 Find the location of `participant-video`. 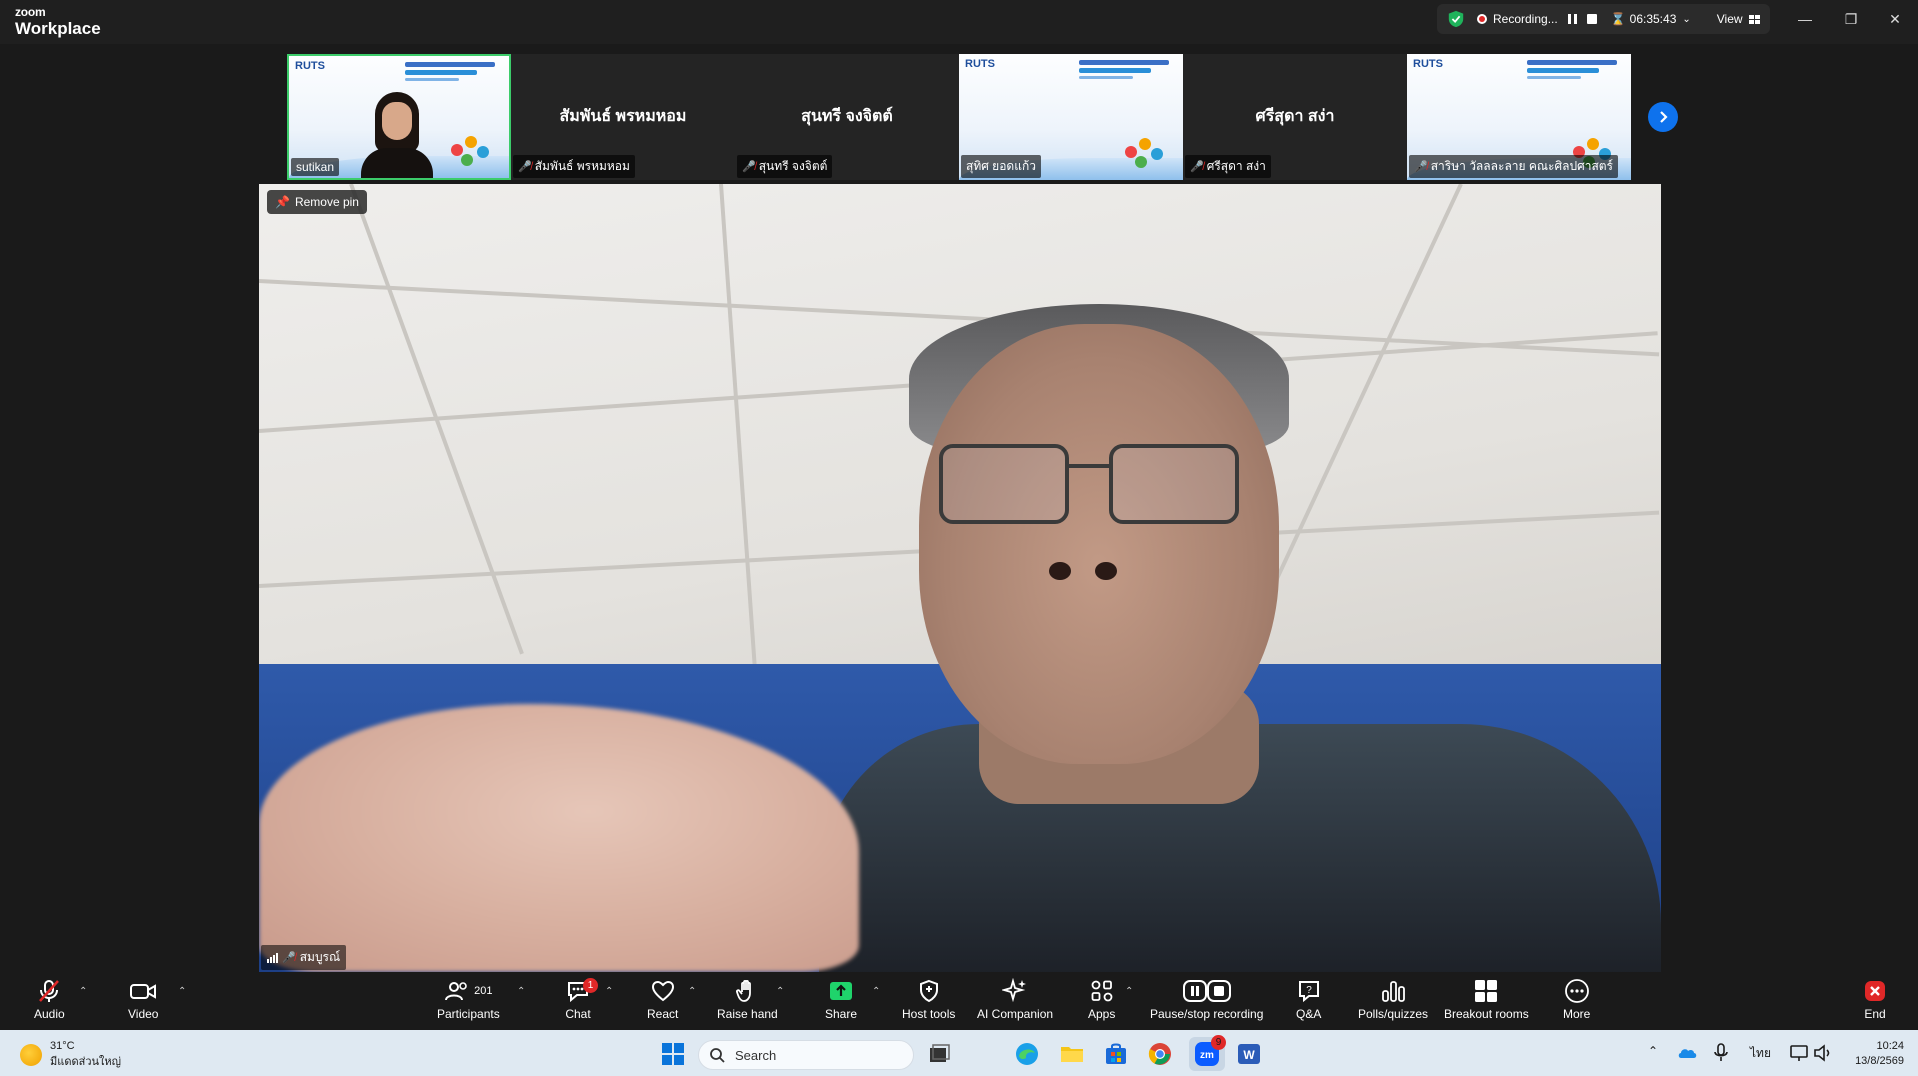

participant-video is located at coordinates (397, 135).